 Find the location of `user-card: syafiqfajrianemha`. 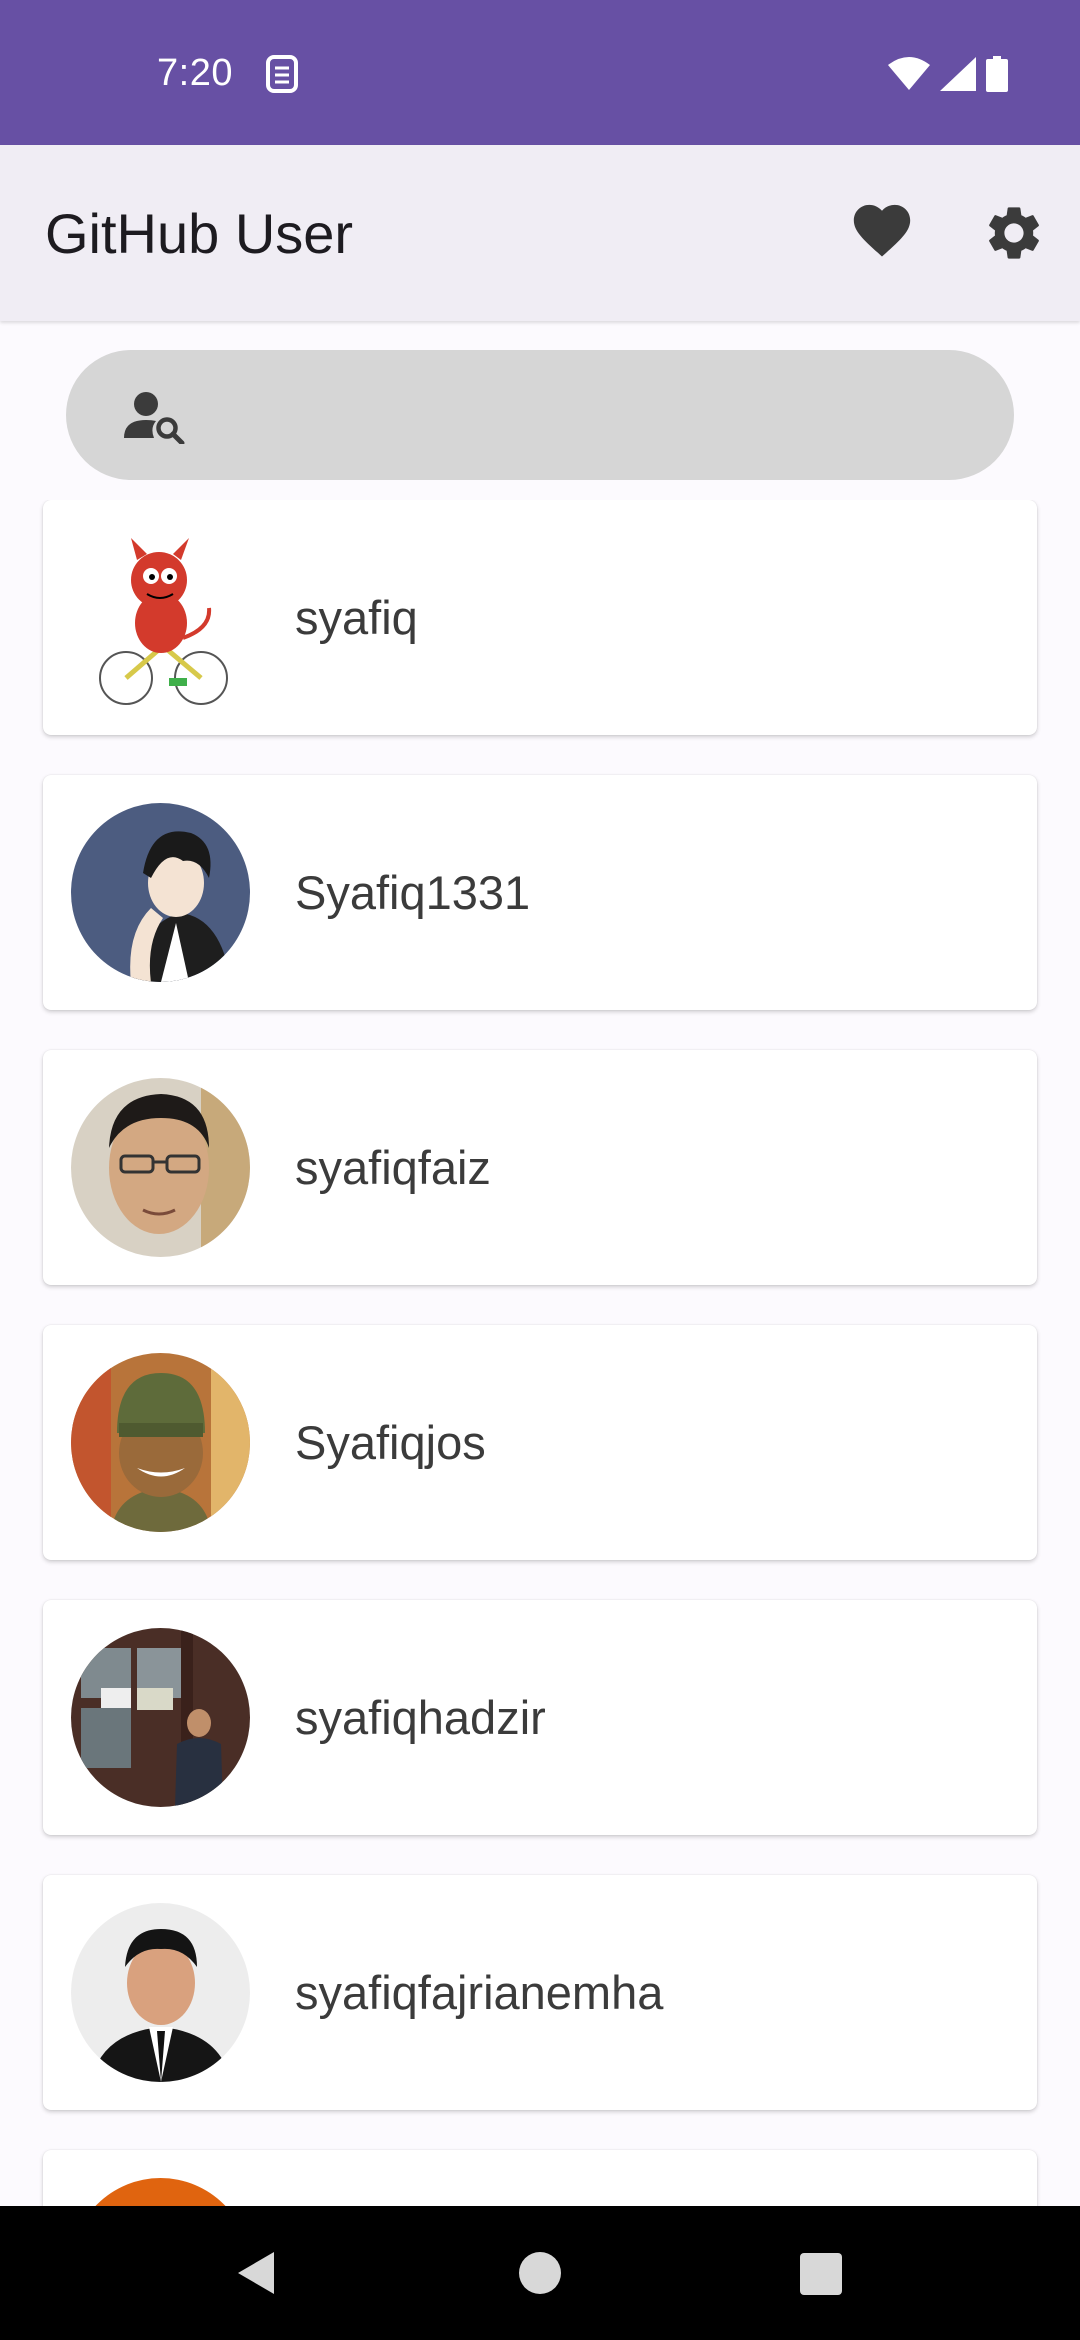

user-card: syafiqfajrianemha is located at coordinates (540, 1992).